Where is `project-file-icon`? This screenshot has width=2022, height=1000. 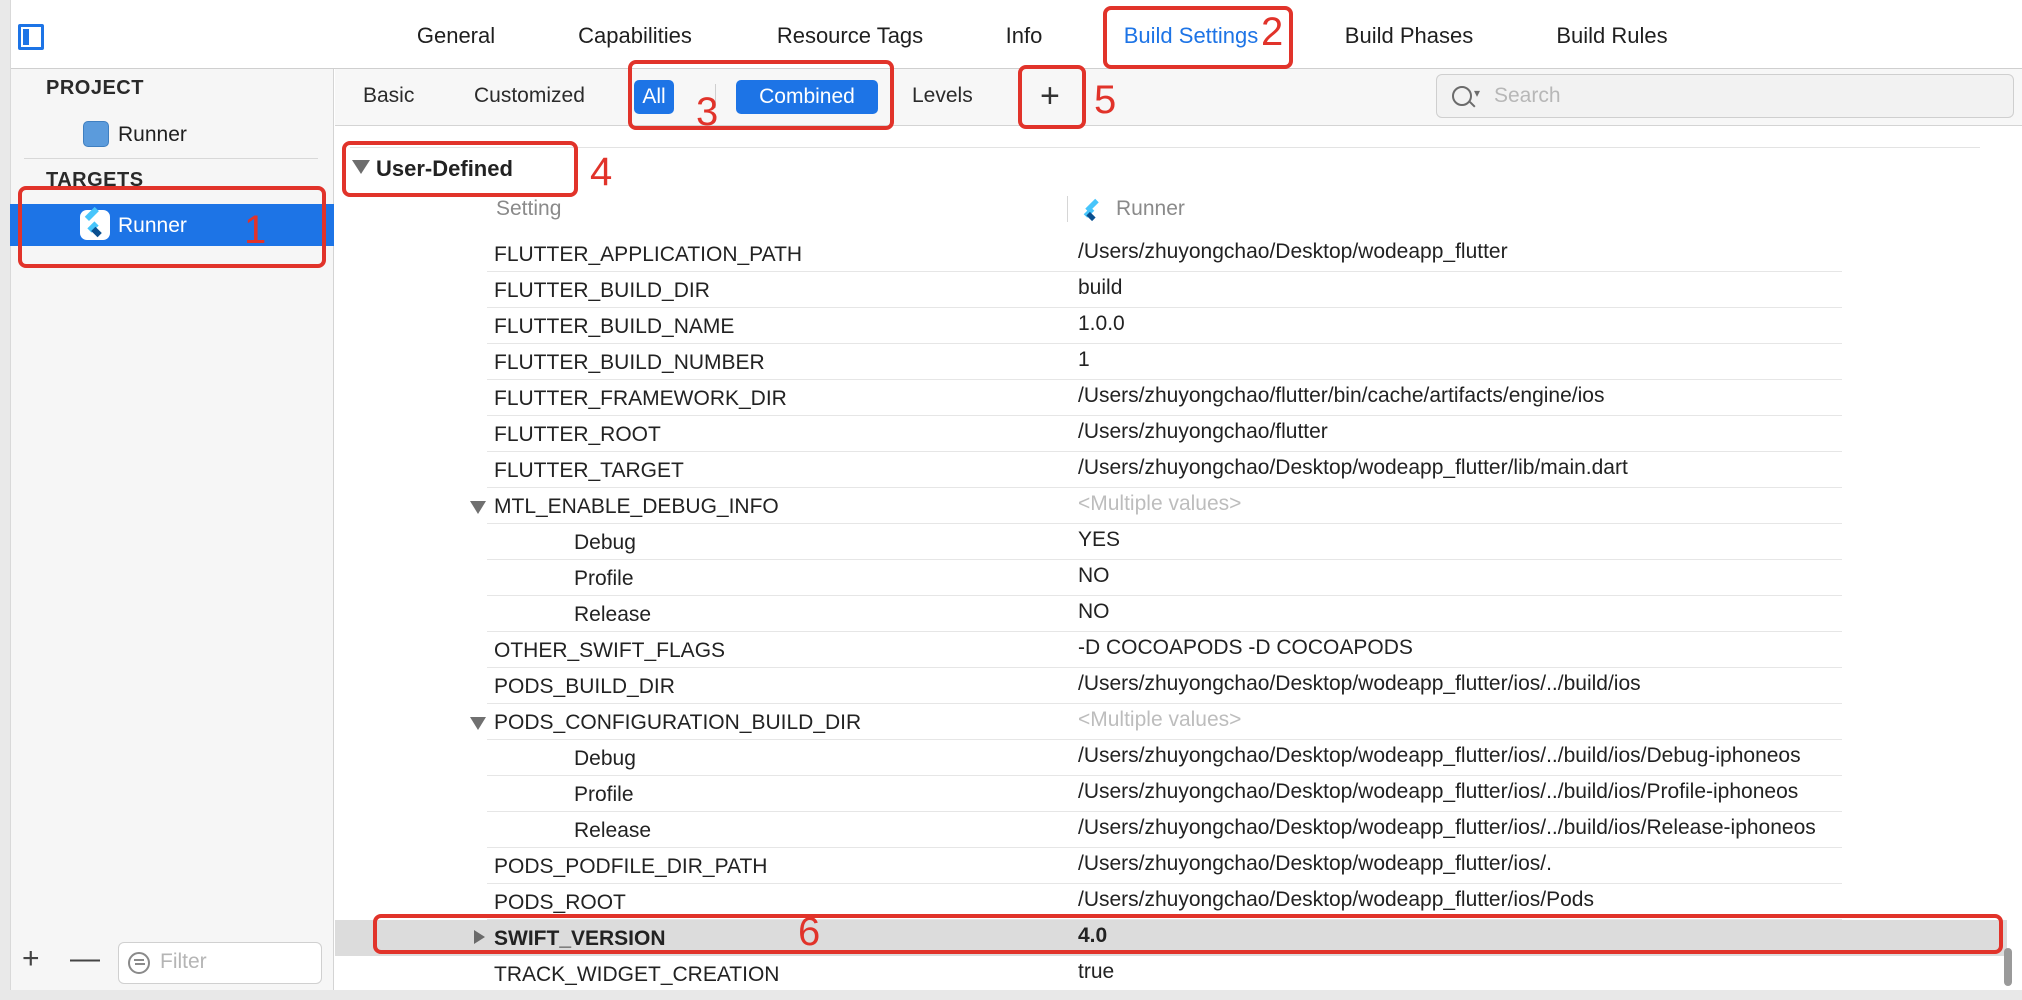
project-file-icon is located at coordinates (96, 134).